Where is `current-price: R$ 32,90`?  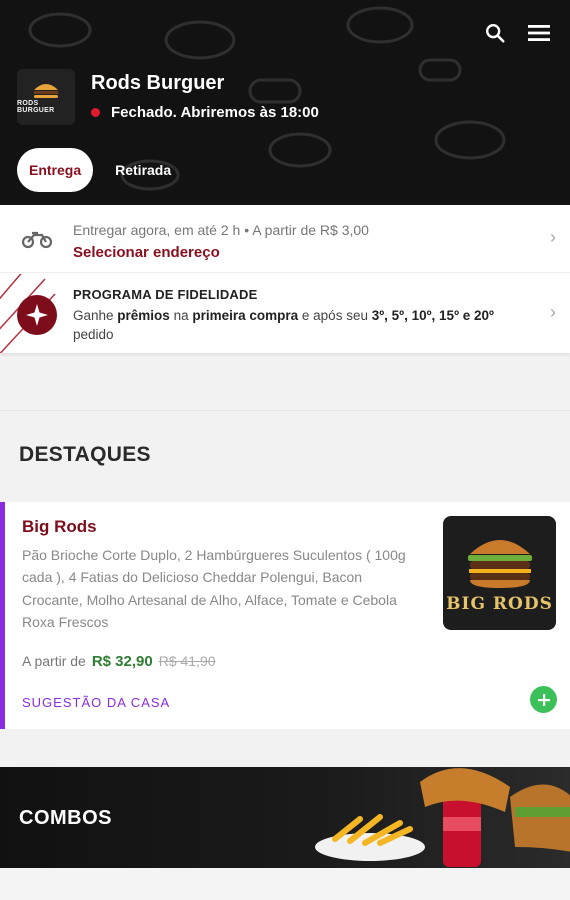 current-price: R$ 32,90 is located at coordinates (122, 661).